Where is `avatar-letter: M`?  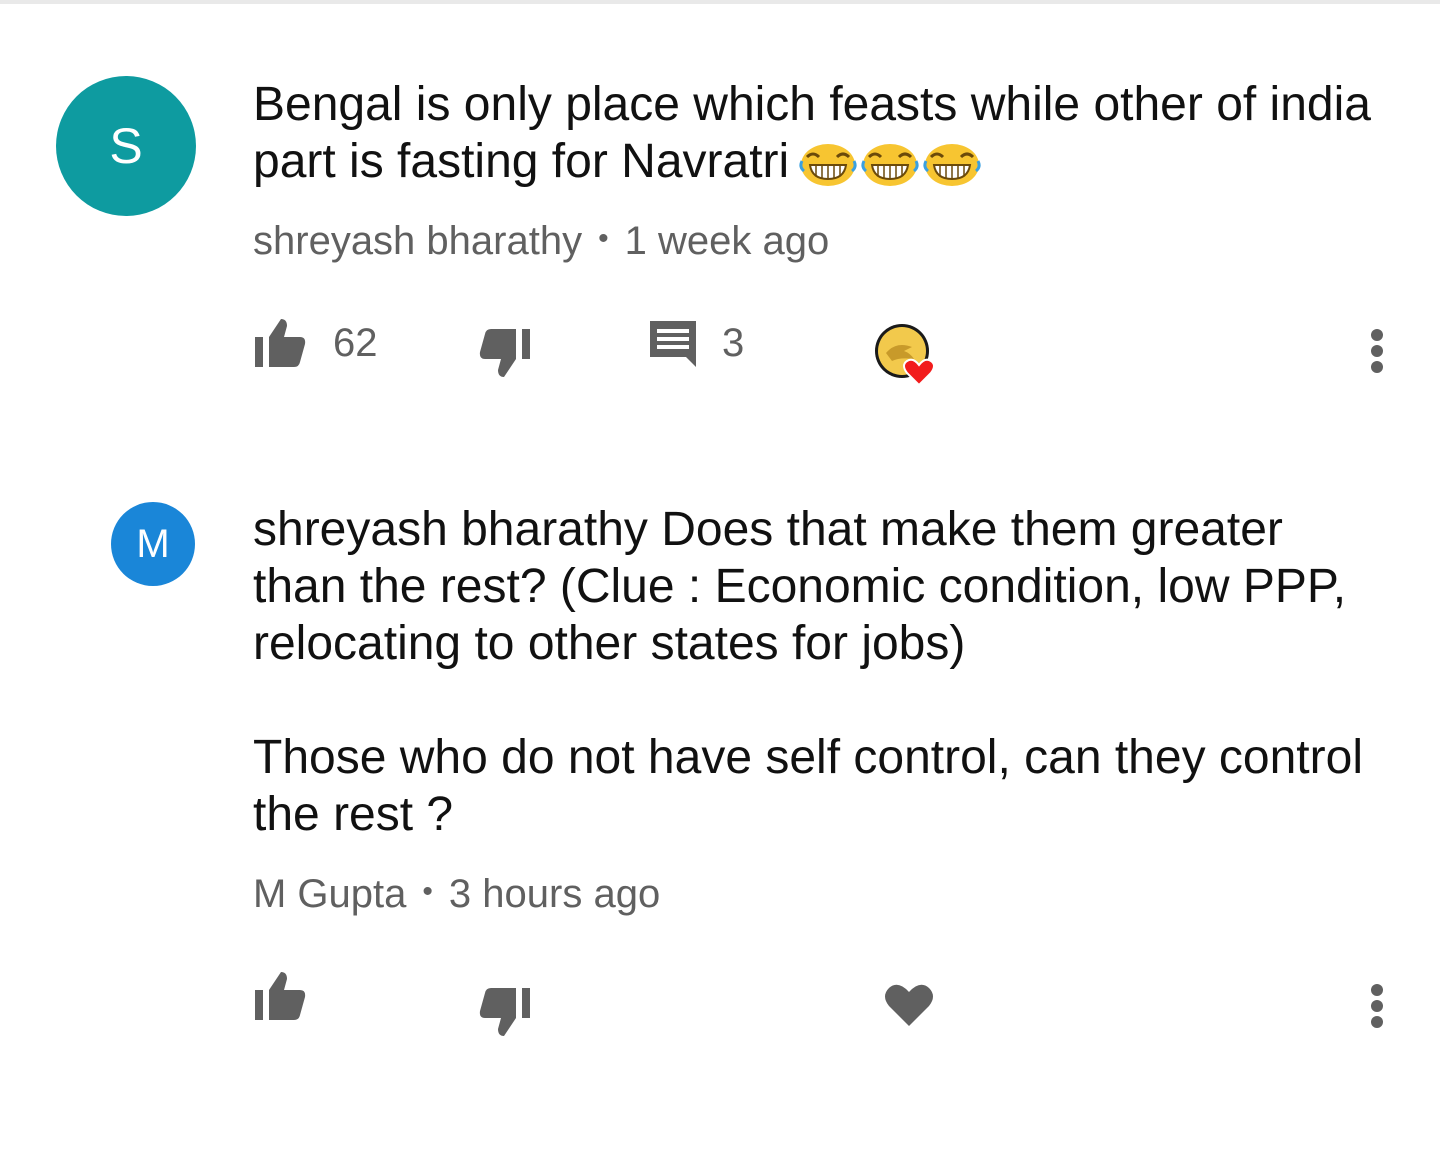 avatar-letter: M is located at coordinates (153, 543).